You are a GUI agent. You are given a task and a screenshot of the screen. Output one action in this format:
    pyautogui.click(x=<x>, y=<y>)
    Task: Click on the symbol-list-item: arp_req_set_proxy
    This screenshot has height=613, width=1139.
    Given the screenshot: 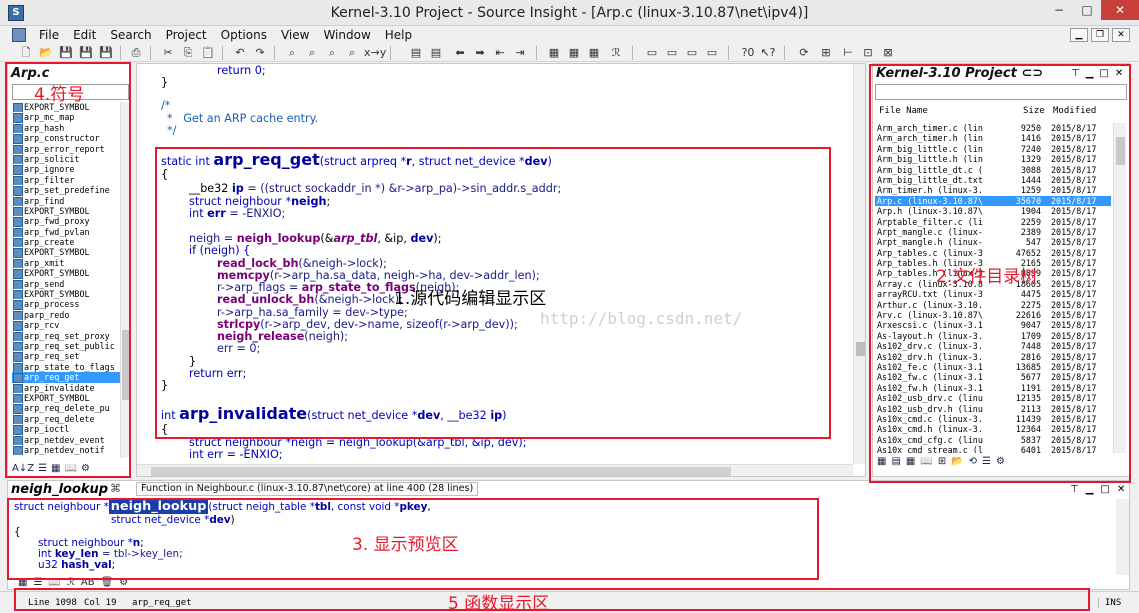 What is the action you would take?
    pyautogui.click(x=66, y=336)
    